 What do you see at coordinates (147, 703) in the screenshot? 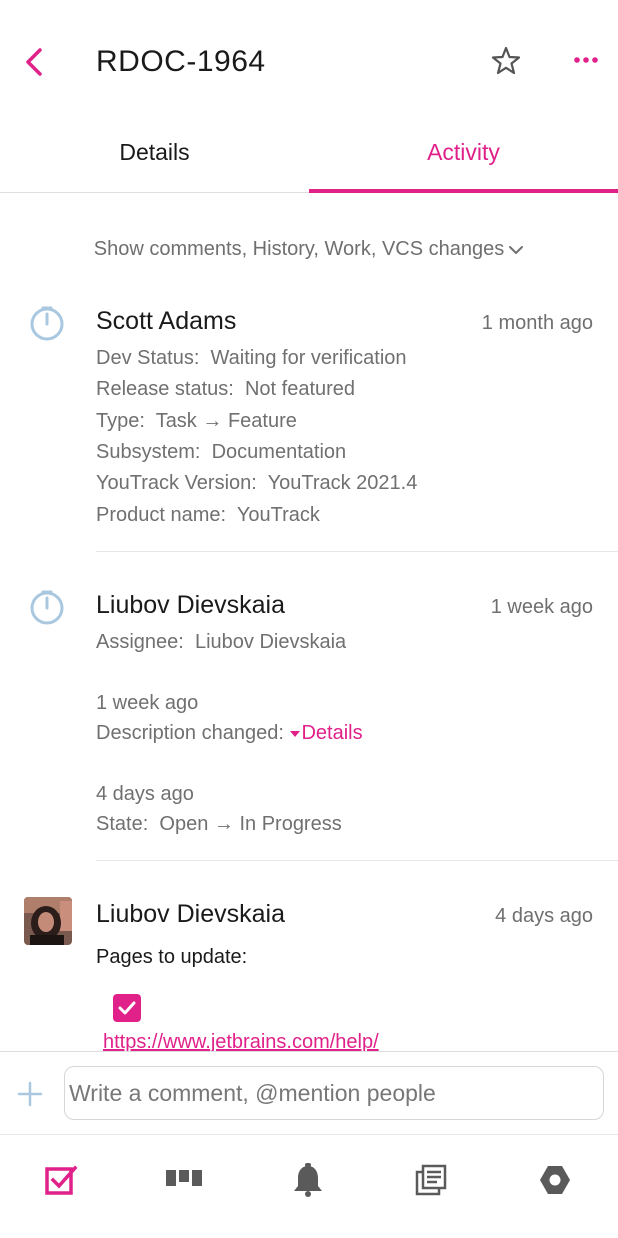
I see `subentry-time: 1 week ago` at bounding box center [147, 703].